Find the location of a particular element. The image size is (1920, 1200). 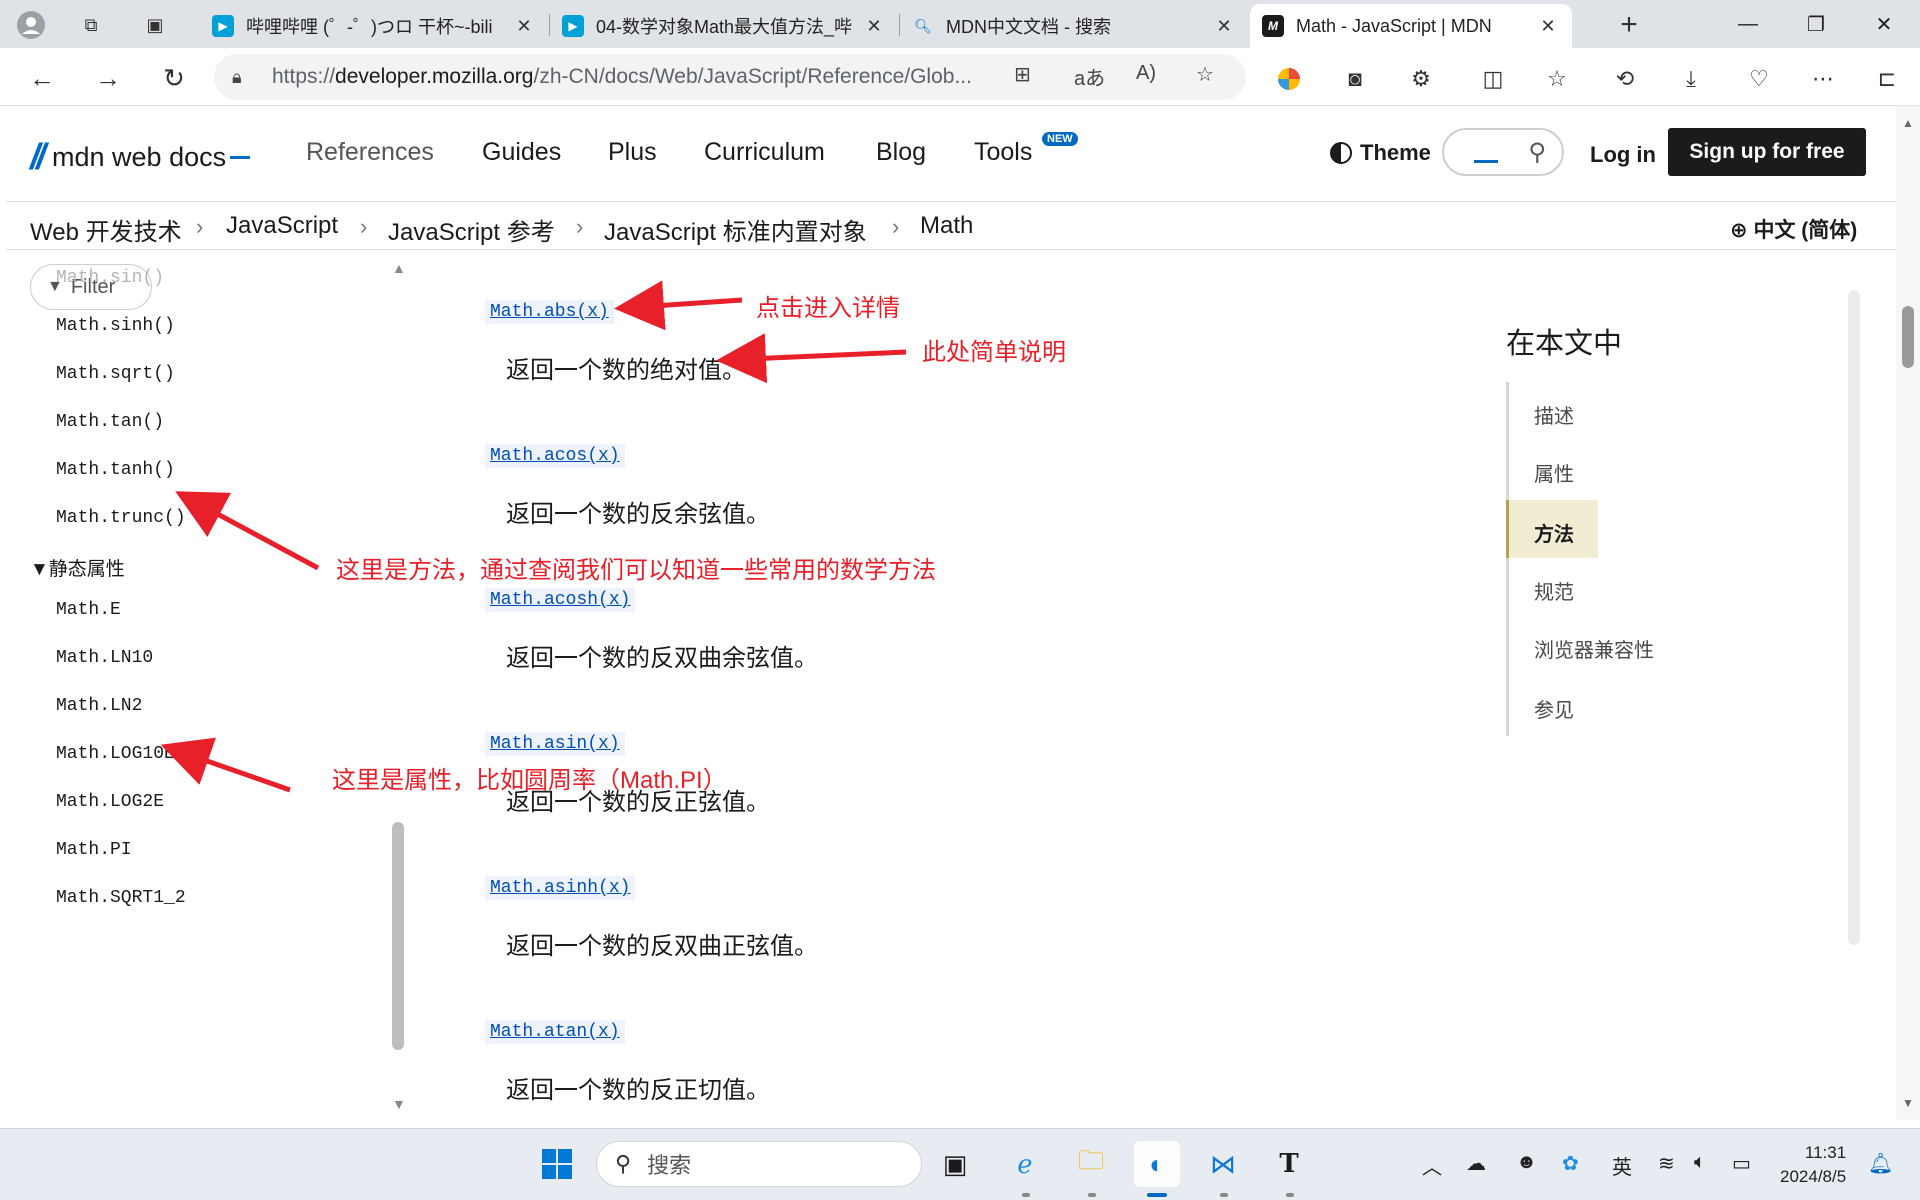

toc-item-description: 描述 is located at coordinates (1554, 414).